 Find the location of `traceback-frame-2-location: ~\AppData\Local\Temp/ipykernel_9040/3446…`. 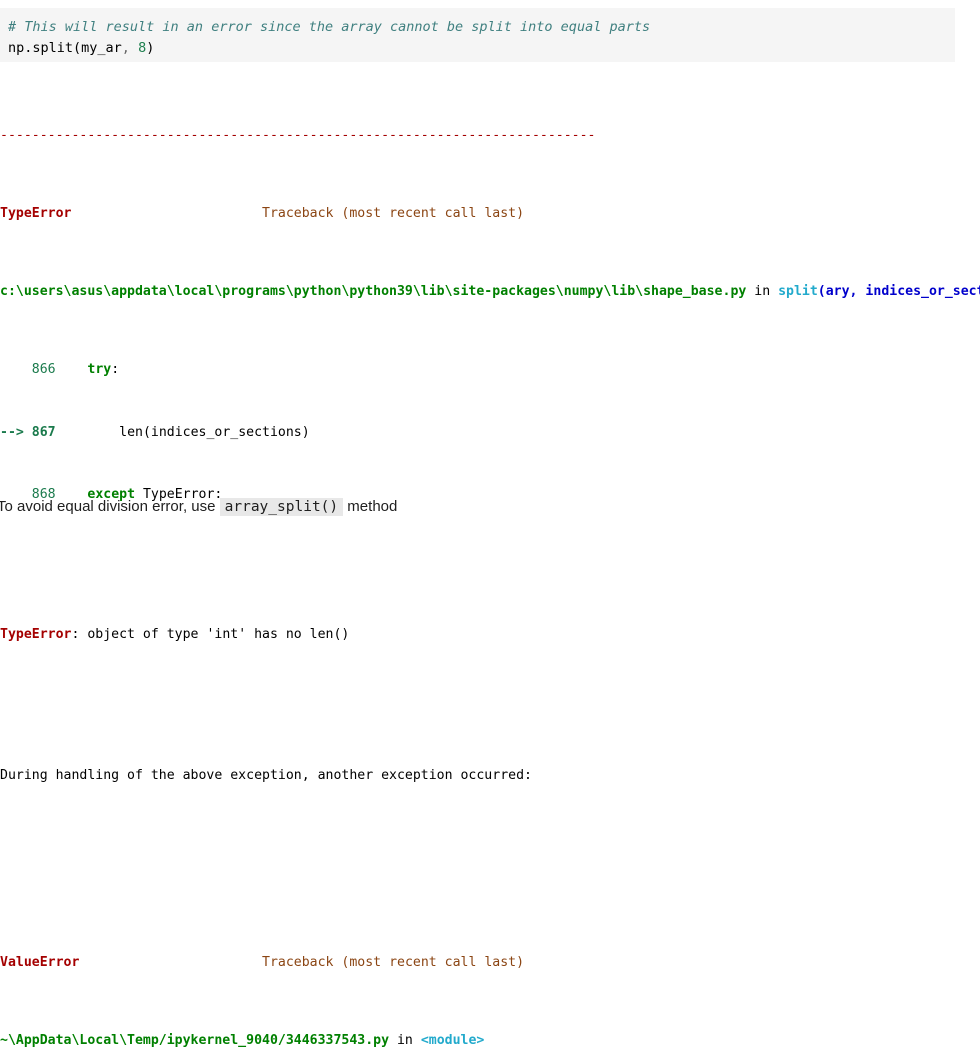

traceback-frame-2-location: ~\AppData\Local\Temp/ipykernel_9040/3446… is located at coordinates (490, 1041).